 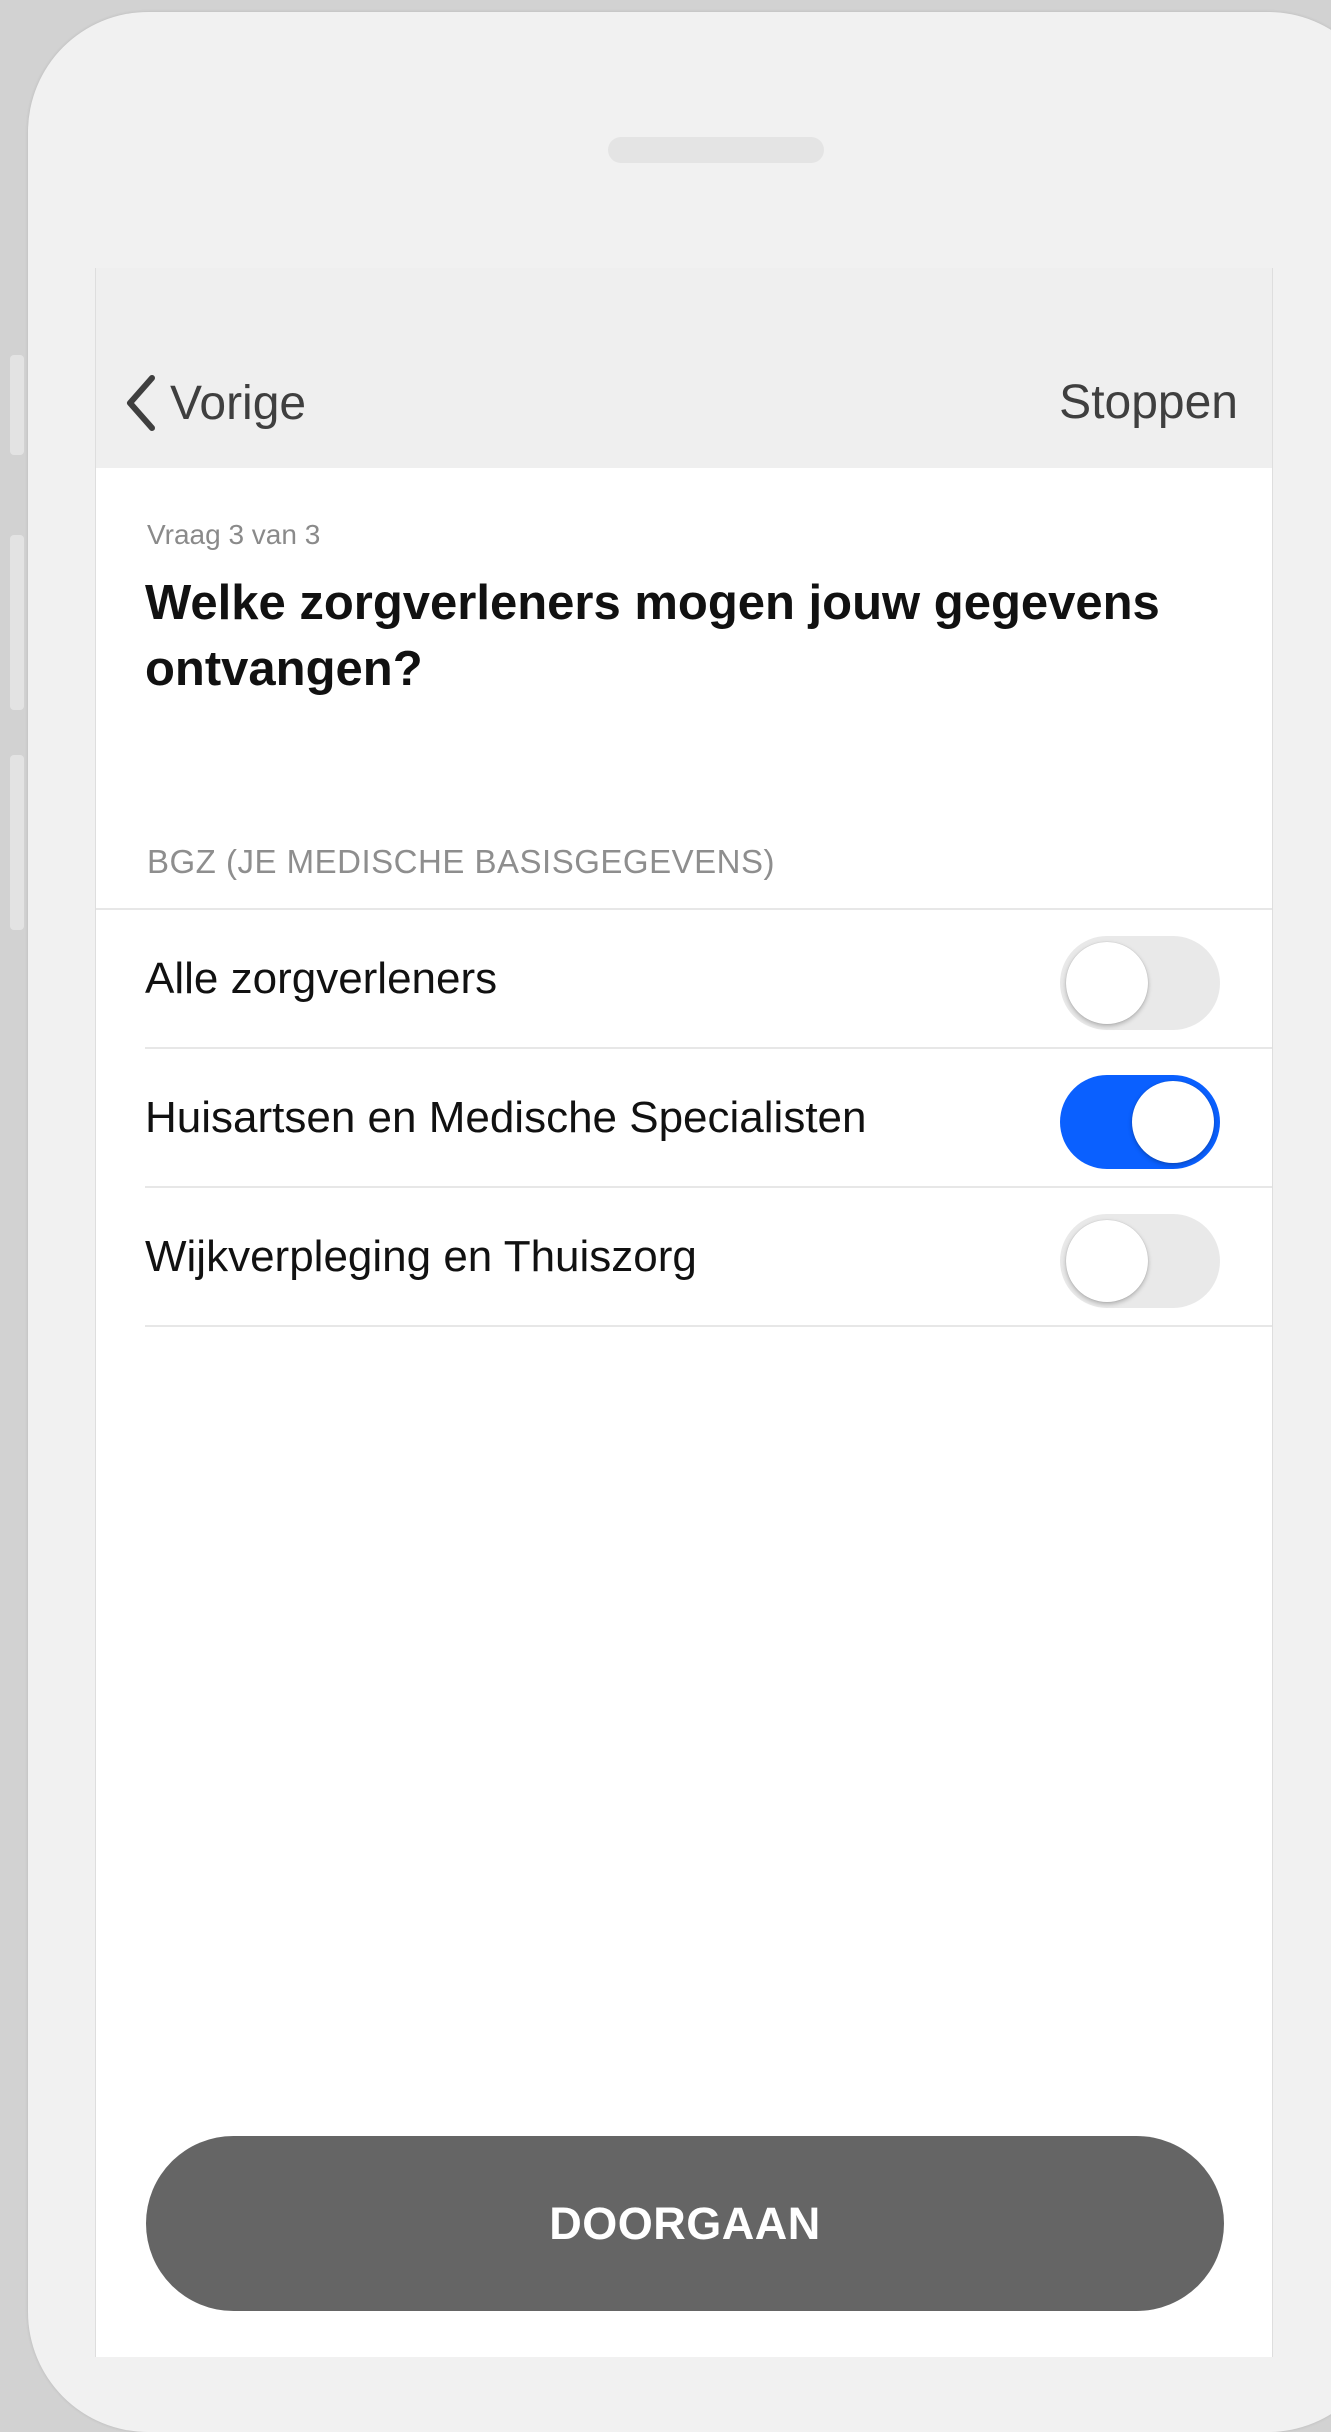 What do you see at coordinates (238, 403) in the screenshot?
I see `back-button-label: Vorige` at bounding box center [238, 403].